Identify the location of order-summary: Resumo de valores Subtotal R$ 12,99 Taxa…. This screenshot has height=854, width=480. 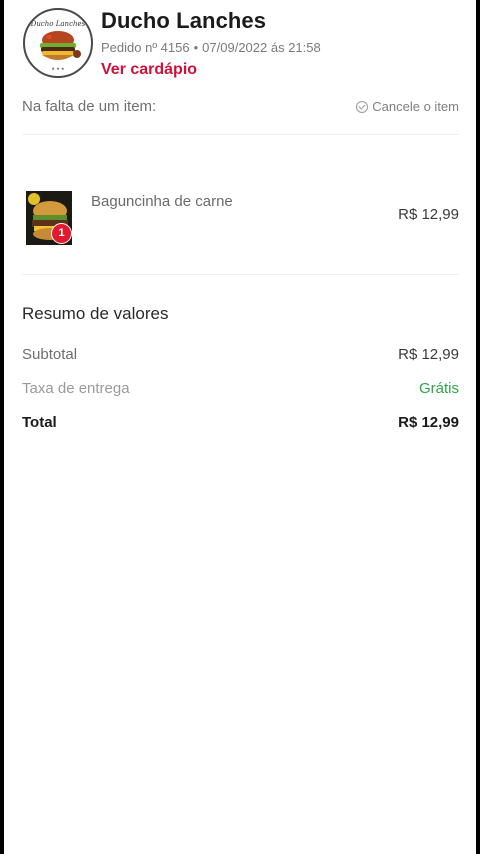
(240, 367).